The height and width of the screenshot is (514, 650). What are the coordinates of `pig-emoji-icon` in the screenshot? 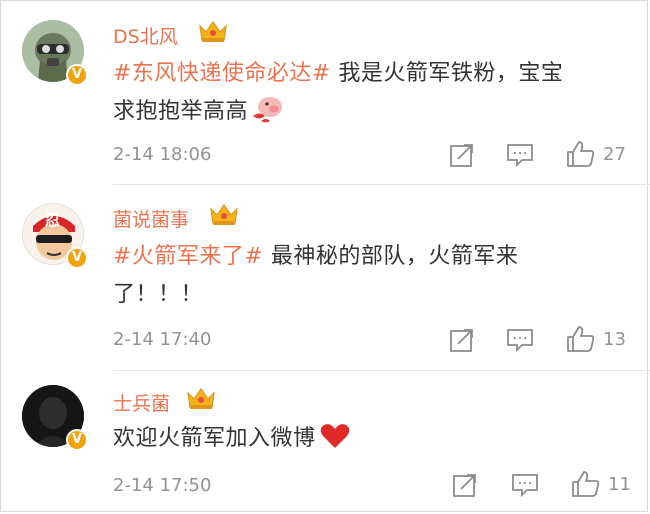 It's located at (268, 110).